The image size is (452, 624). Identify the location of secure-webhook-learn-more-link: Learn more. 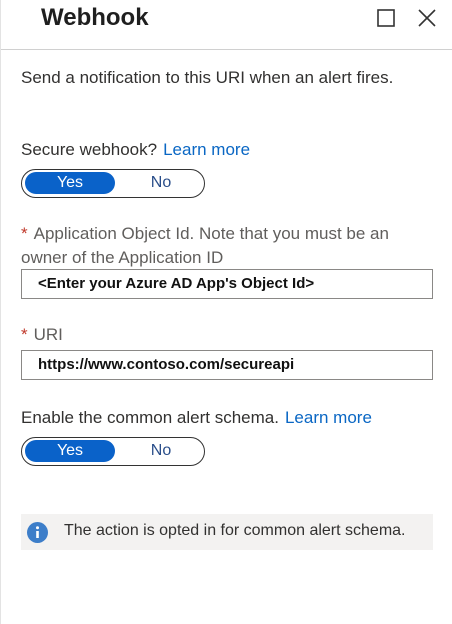
(206, 149).